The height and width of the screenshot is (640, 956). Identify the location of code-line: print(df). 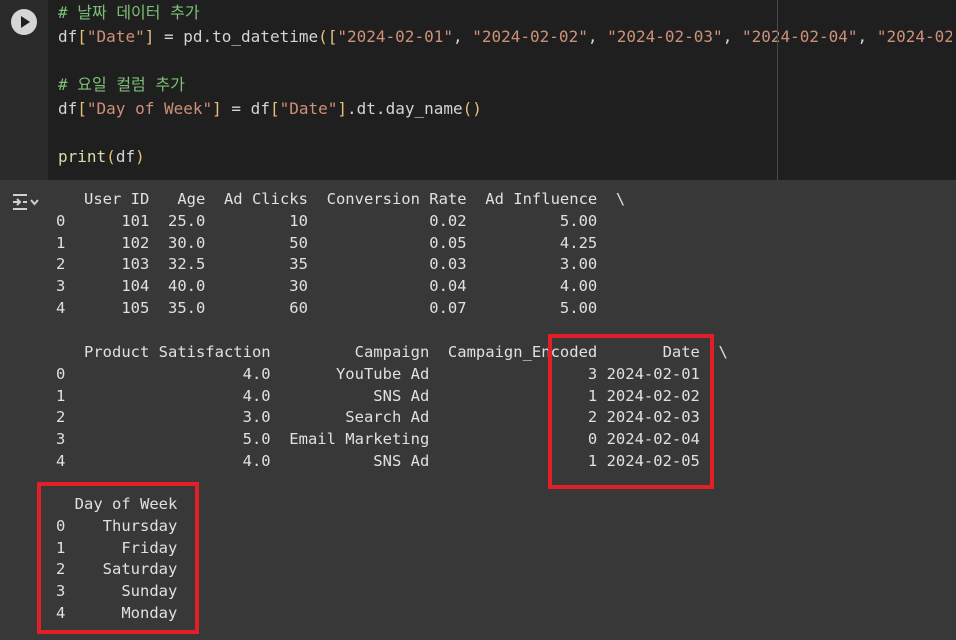
(505, 157).